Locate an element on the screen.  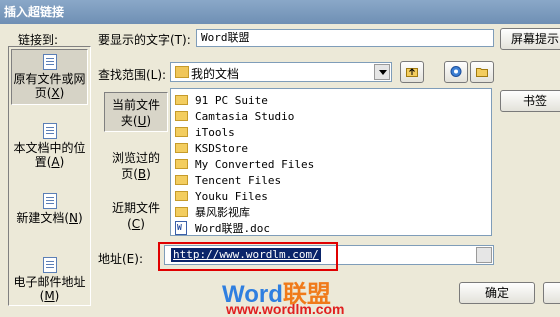
word-document-icon is located at coordinates (181, 228).